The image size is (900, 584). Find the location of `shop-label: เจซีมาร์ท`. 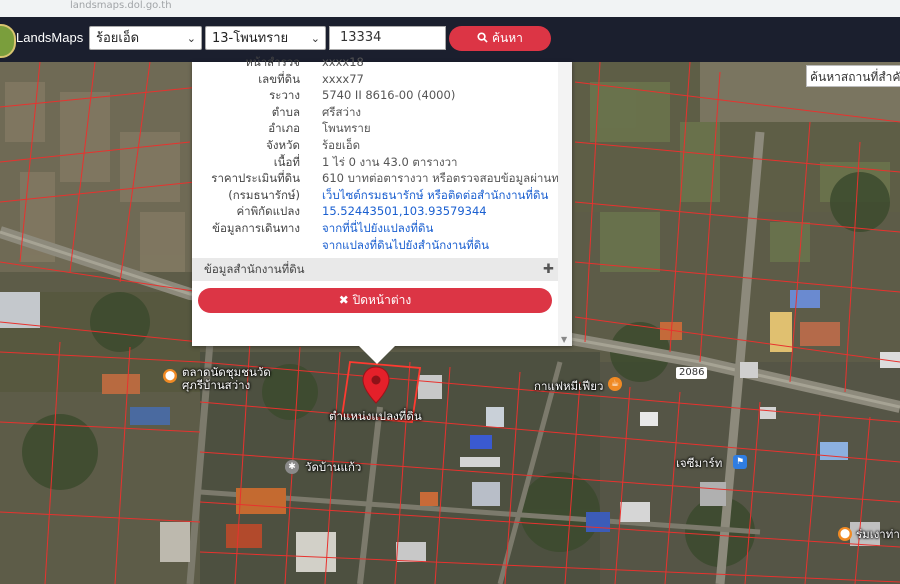

shop-label: เจซีมาร์ท is located at coordinates (699, 463).